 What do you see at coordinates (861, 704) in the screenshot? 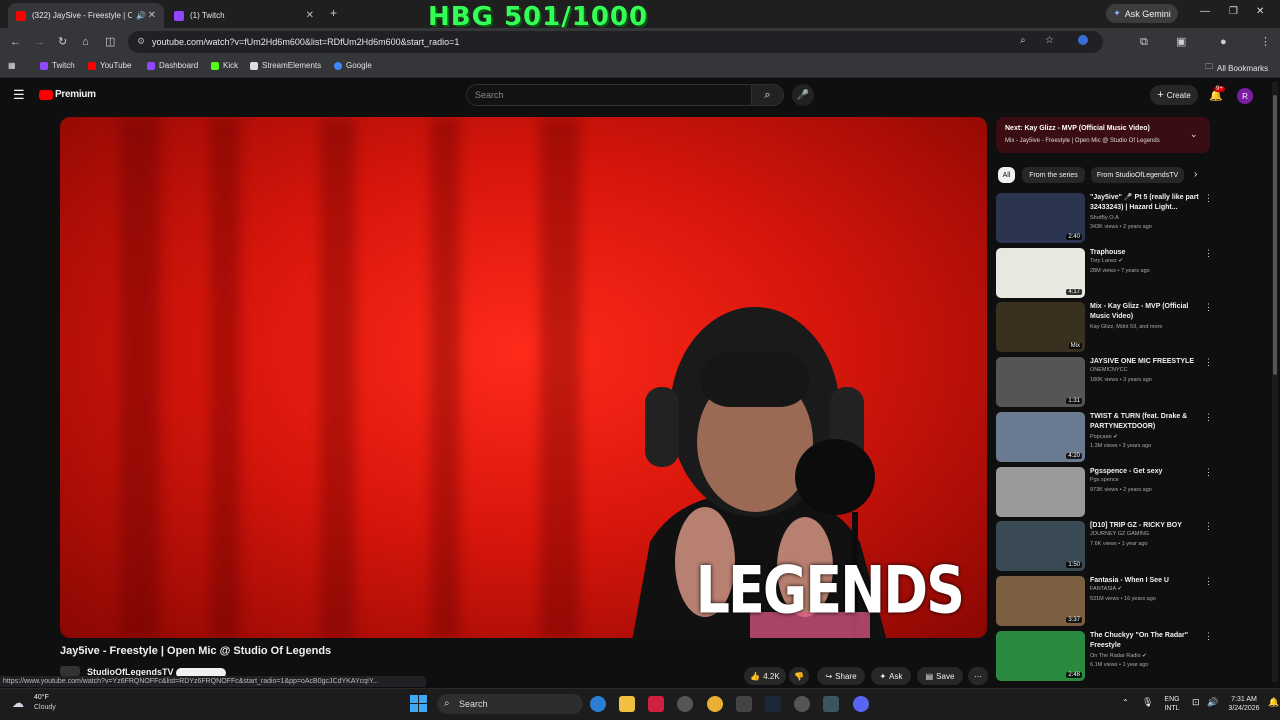
I see `discord-icon` at bounding box center [861, 704].